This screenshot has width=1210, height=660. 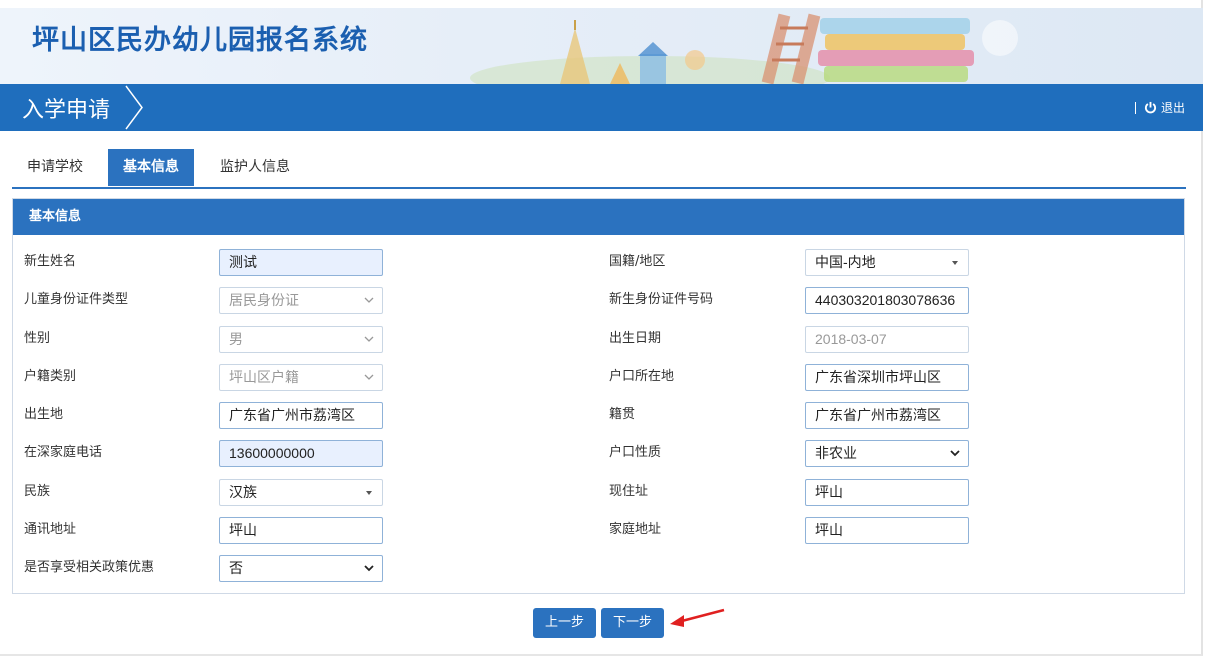 What do you see at coordinates (243, 262) in the screenshot?
I see `field-value: 测试` at bounding box center [243, 262].